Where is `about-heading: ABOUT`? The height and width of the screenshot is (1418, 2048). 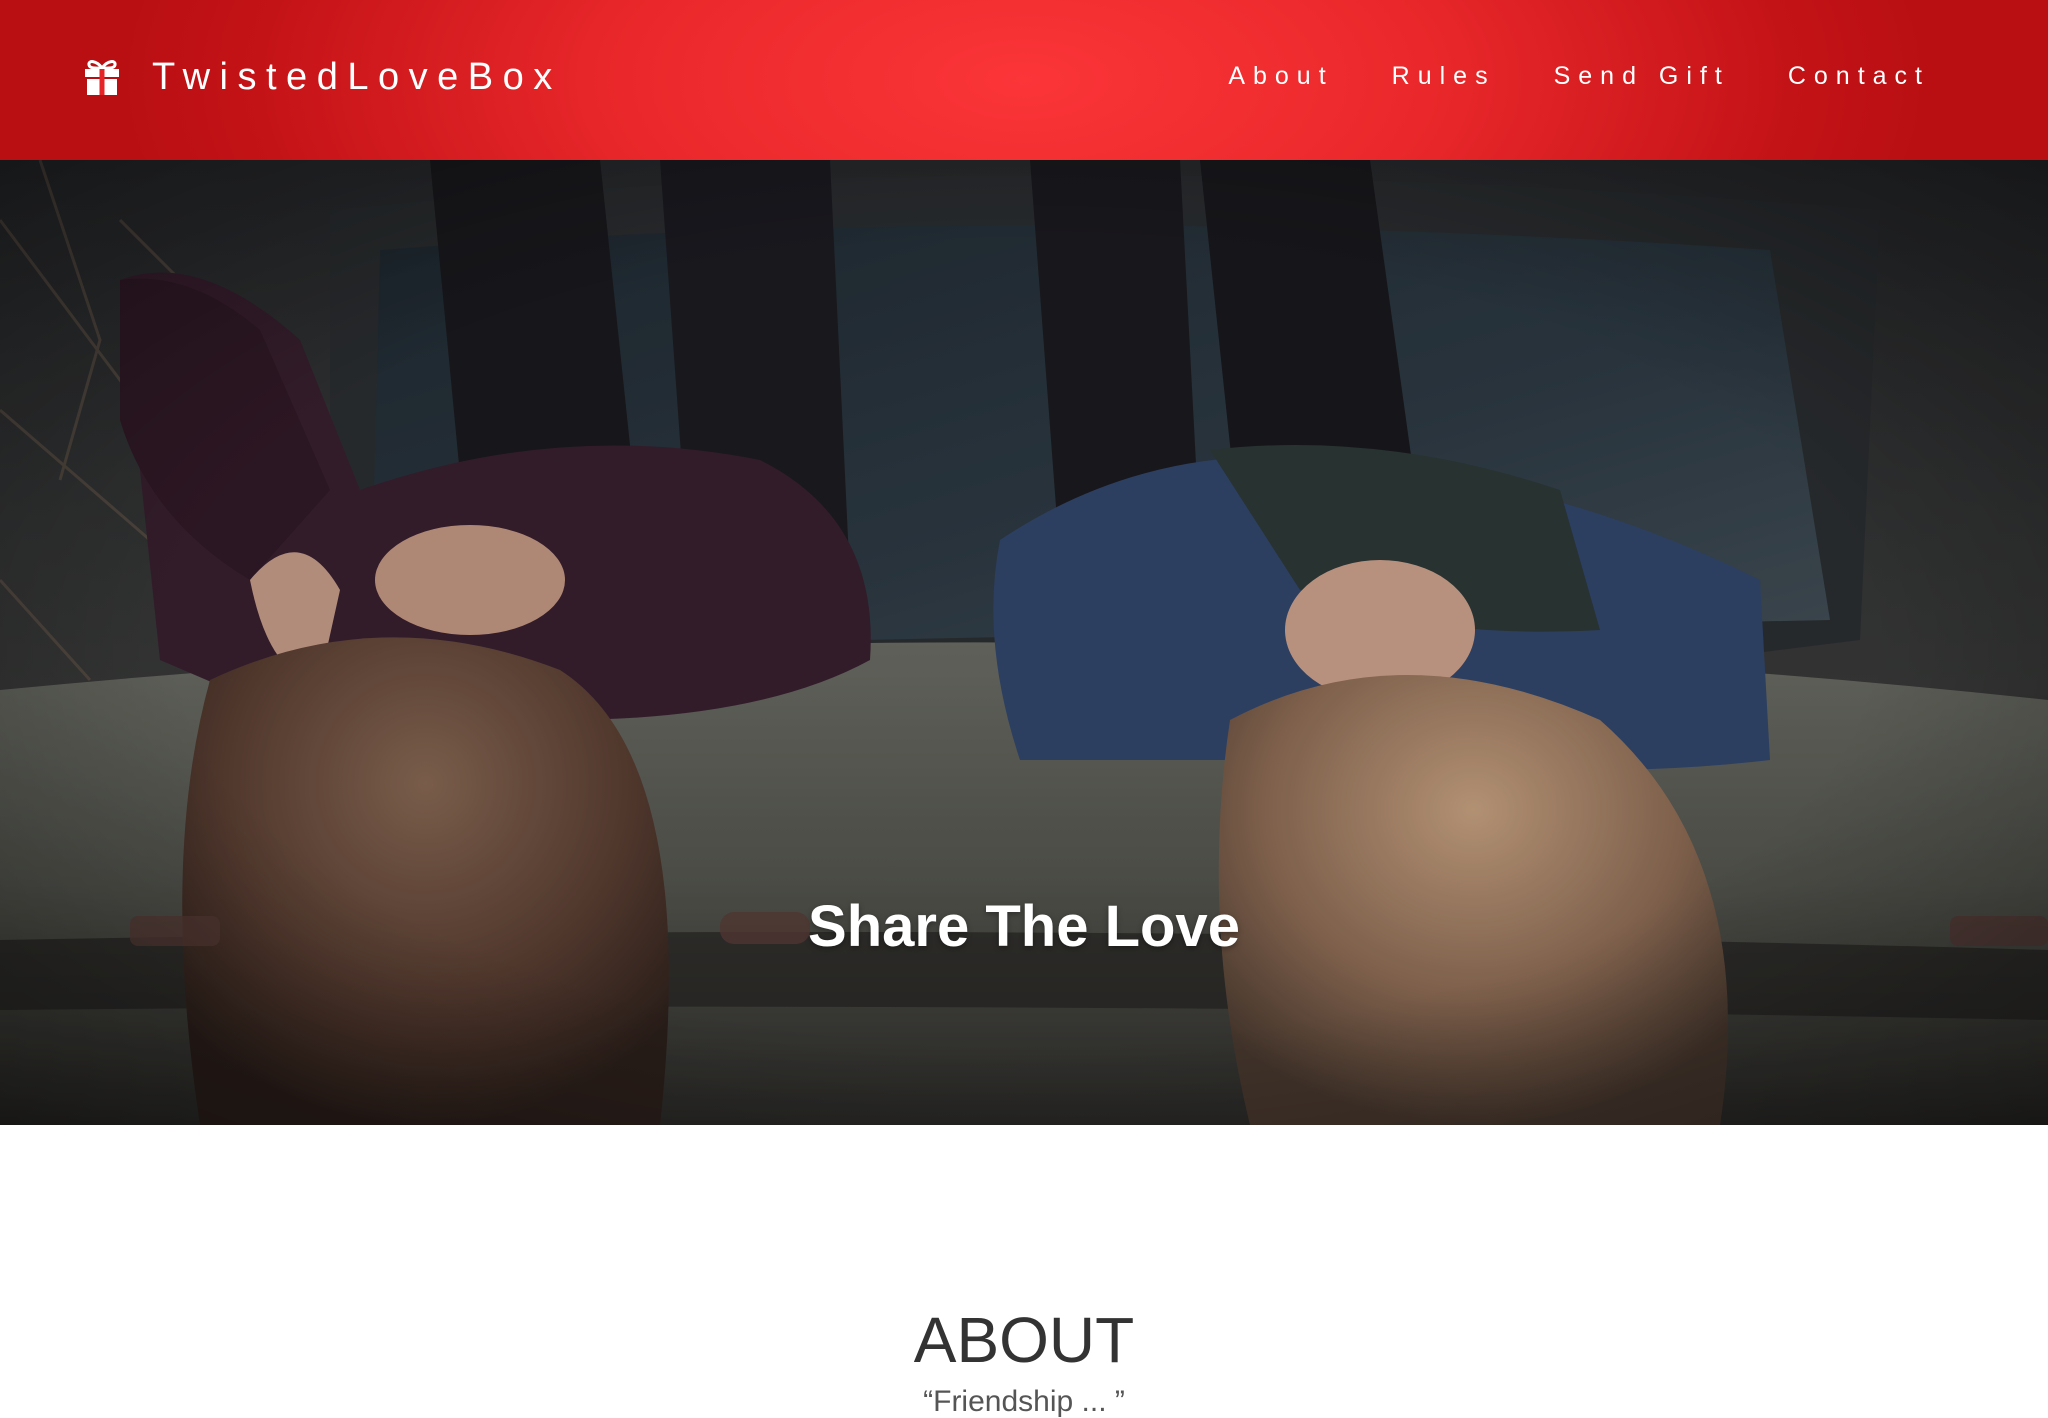 about-heading: ABOUT is located at coordinates (1024, 1340).